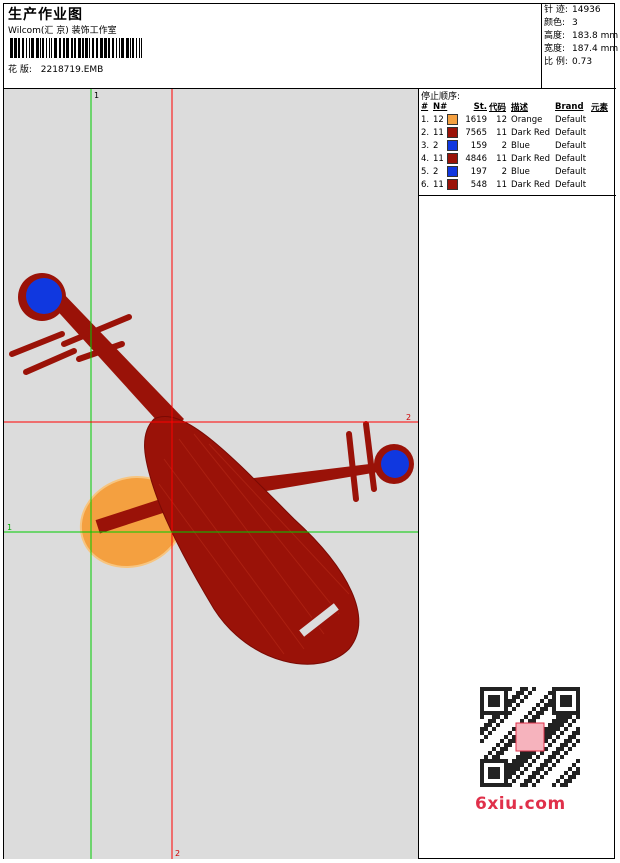 The height and width of the screenshot is (863, 620). I want to click on design-label: 花 版:, so click(20, 70).